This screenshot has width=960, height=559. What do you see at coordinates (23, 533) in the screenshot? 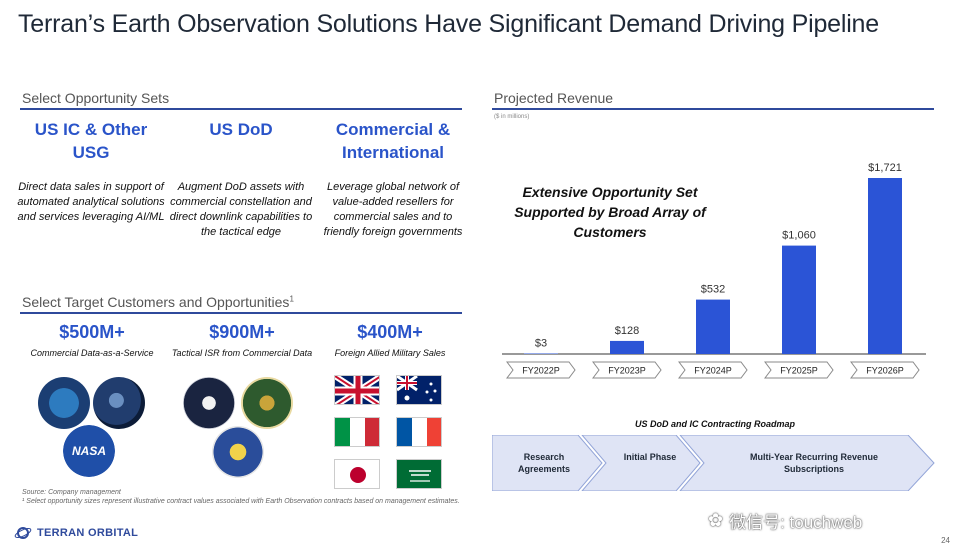
I see `orbit-logo-icon` at bounding box center [23, 533].